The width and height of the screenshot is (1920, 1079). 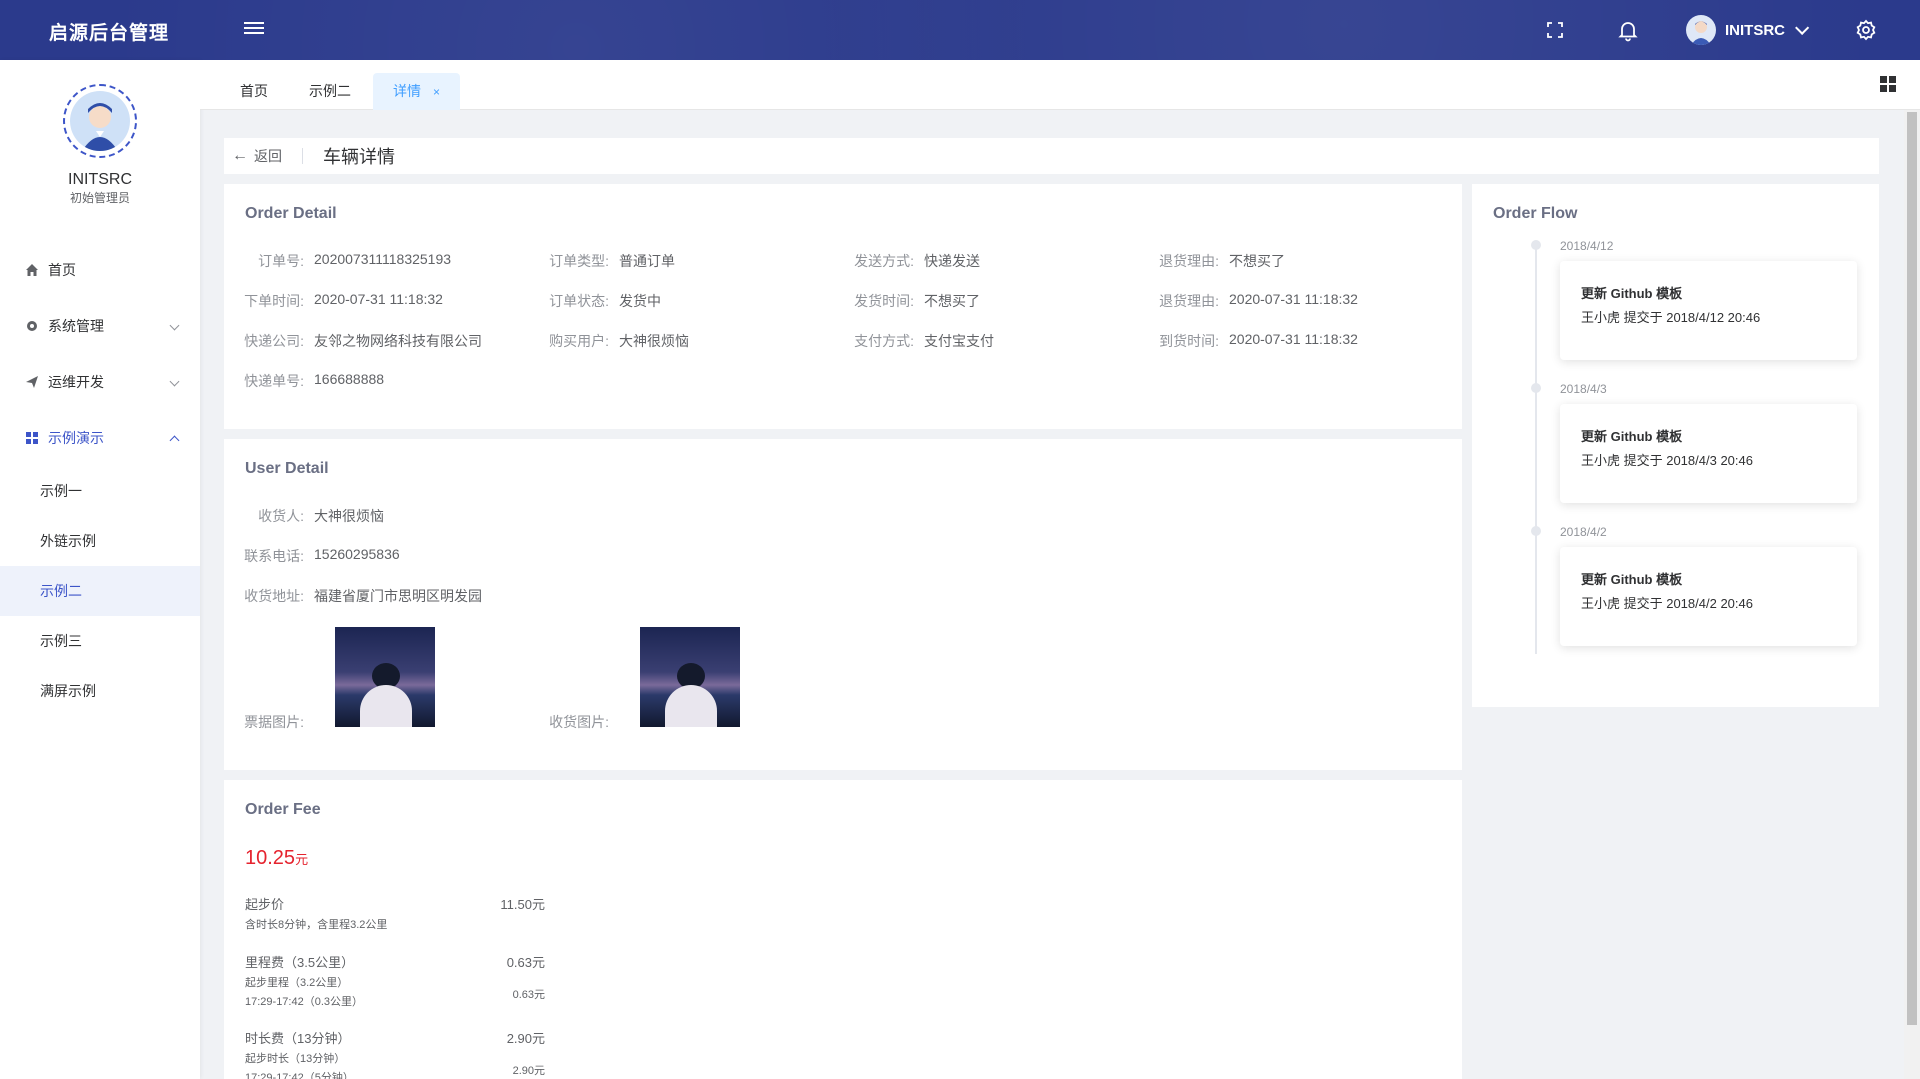 I want to click on fee-sub: 起步里程（3.2公里）, so click(x=297, y=983).